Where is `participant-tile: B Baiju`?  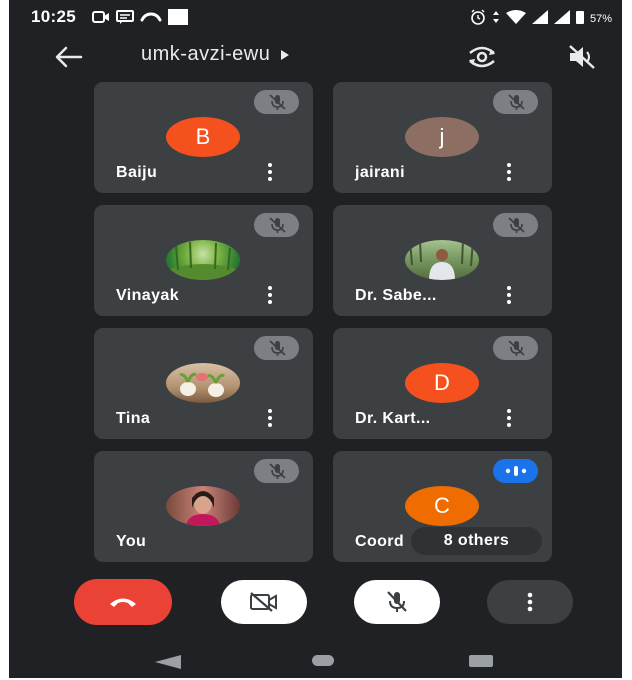 participant-tile: B Baiju is located at coordinates (203, 137).